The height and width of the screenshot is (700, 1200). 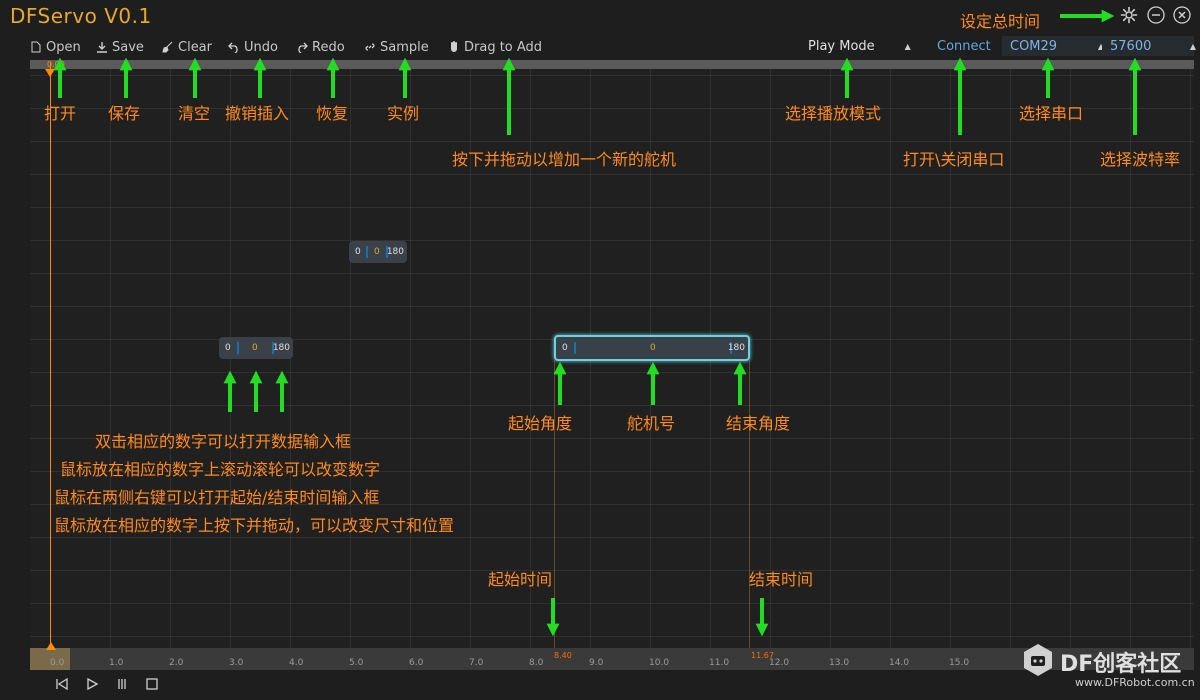 What do you see at coordinates (233, 47) in the screenshot?
I see `undo-icon` at bounding box center [233, 47].